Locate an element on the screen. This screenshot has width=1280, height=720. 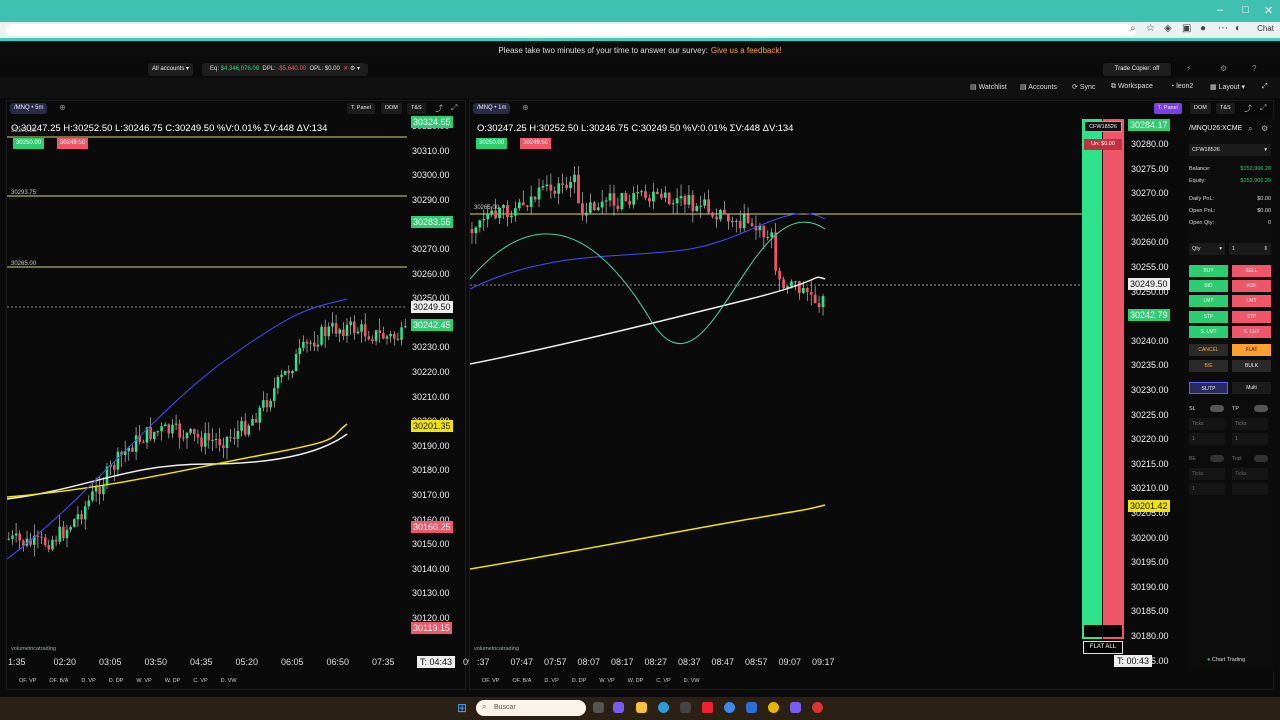
fullscreen-icon: ⤢ is located at coordinates (1265, 87).